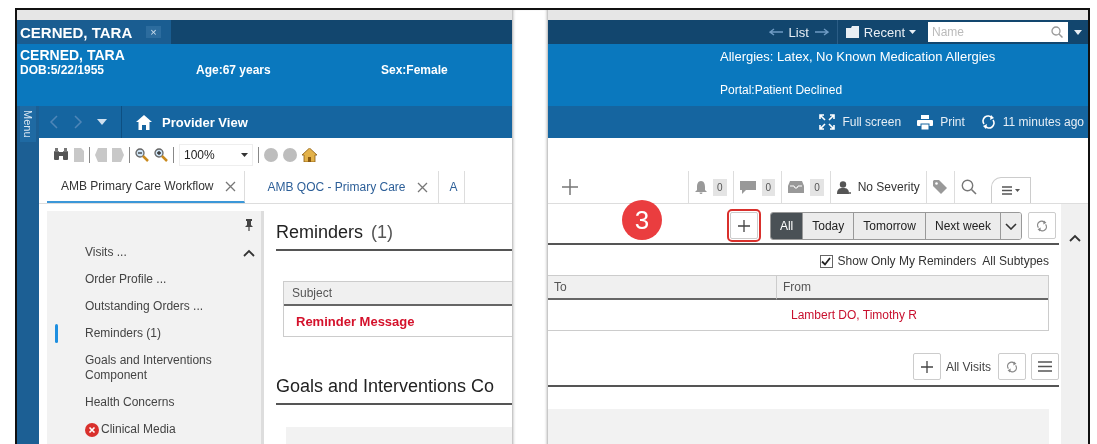 Image resolution: width=1097 pixels, height=444 pixels. What do you see at coordinates (146, 402) in the screenshot?
I see `sidebar-item: Health Concerns` at bounding box center [146, 402].